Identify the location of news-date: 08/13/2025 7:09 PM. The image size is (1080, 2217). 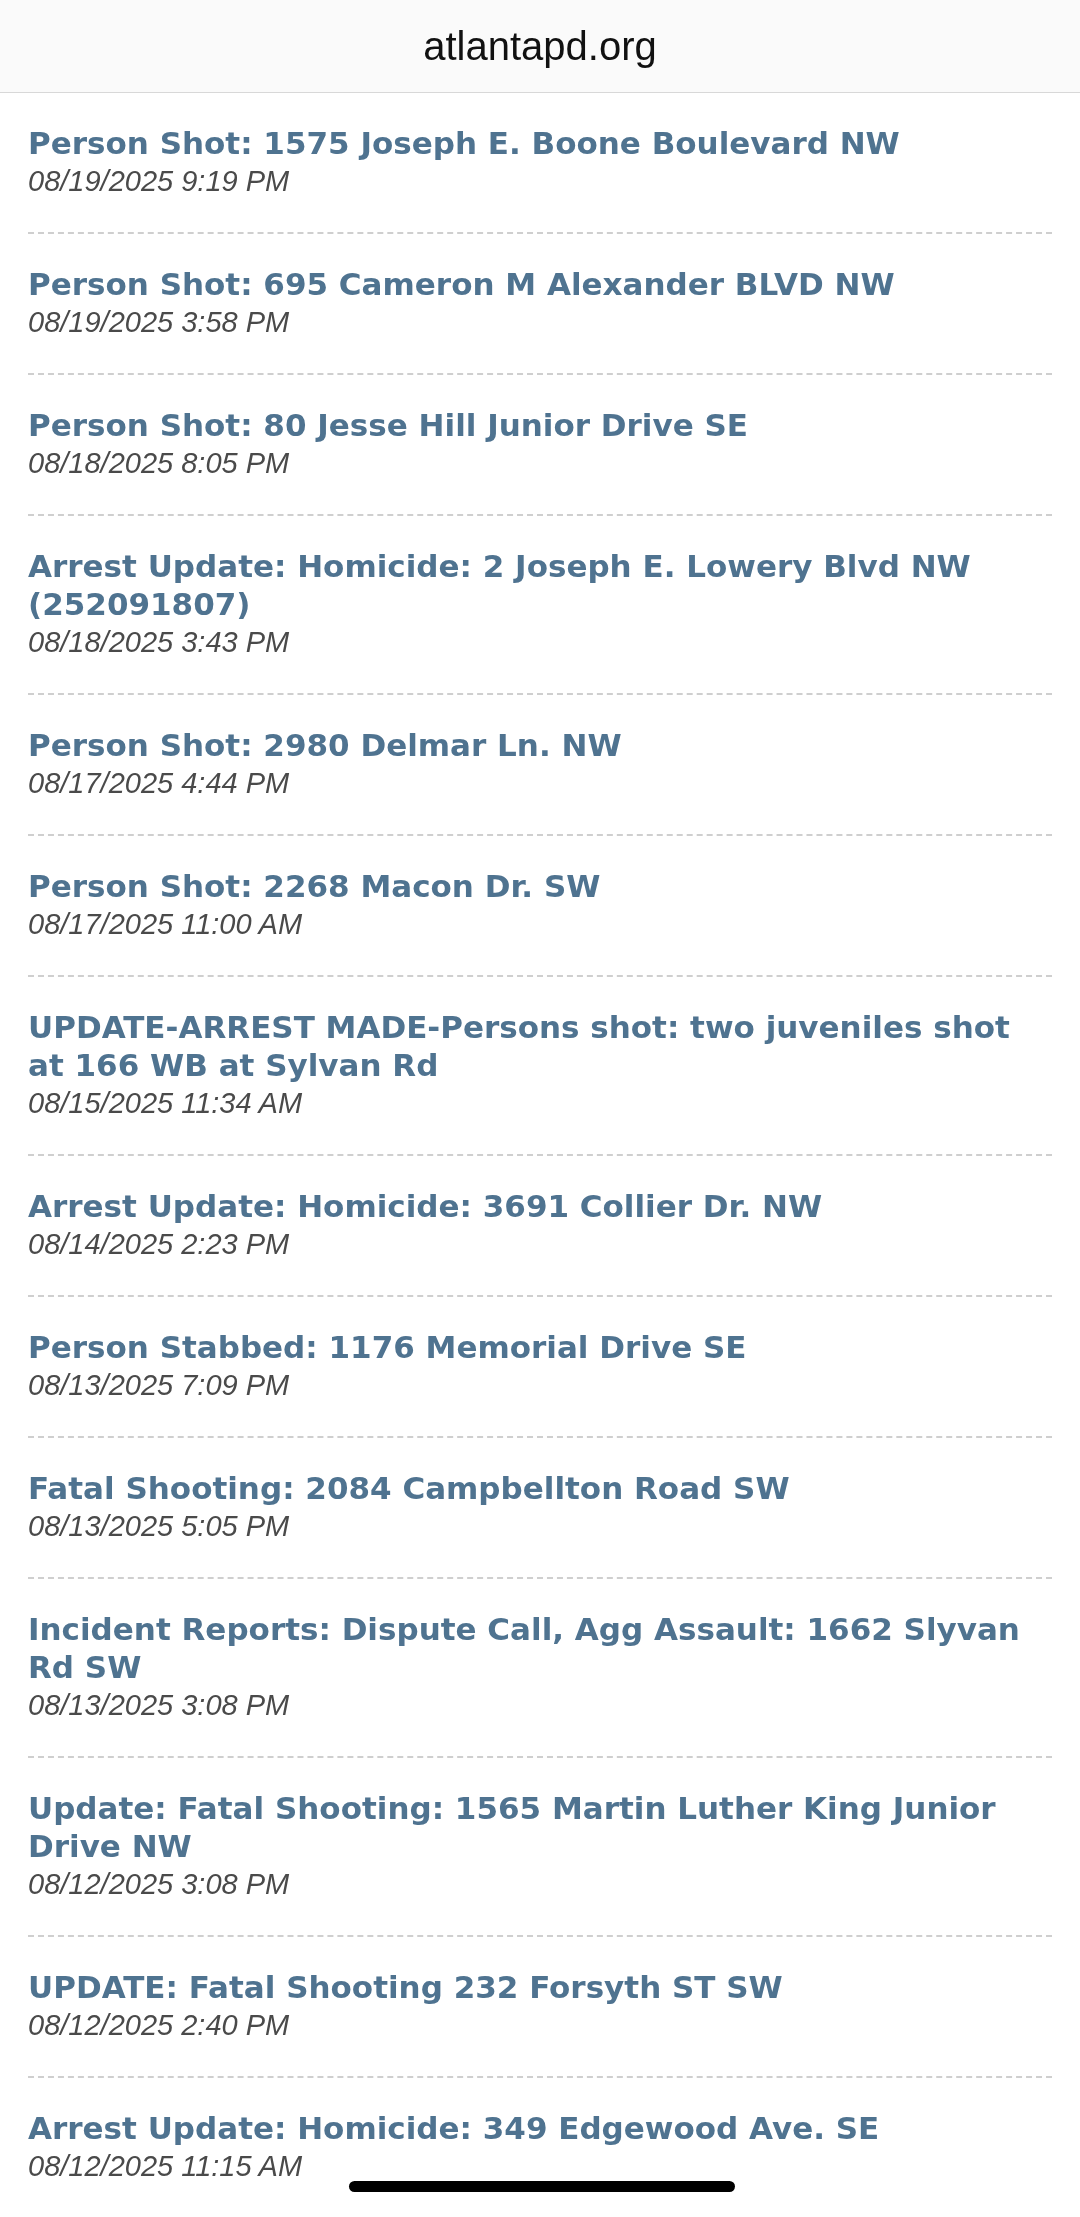
(159, 1385).